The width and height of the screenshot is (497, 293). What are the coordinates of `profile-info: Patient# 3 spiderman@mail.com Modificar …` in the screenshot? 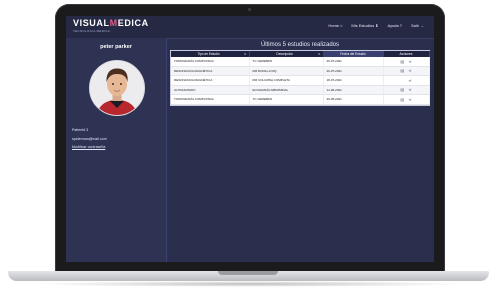 It's located at (89, 141).